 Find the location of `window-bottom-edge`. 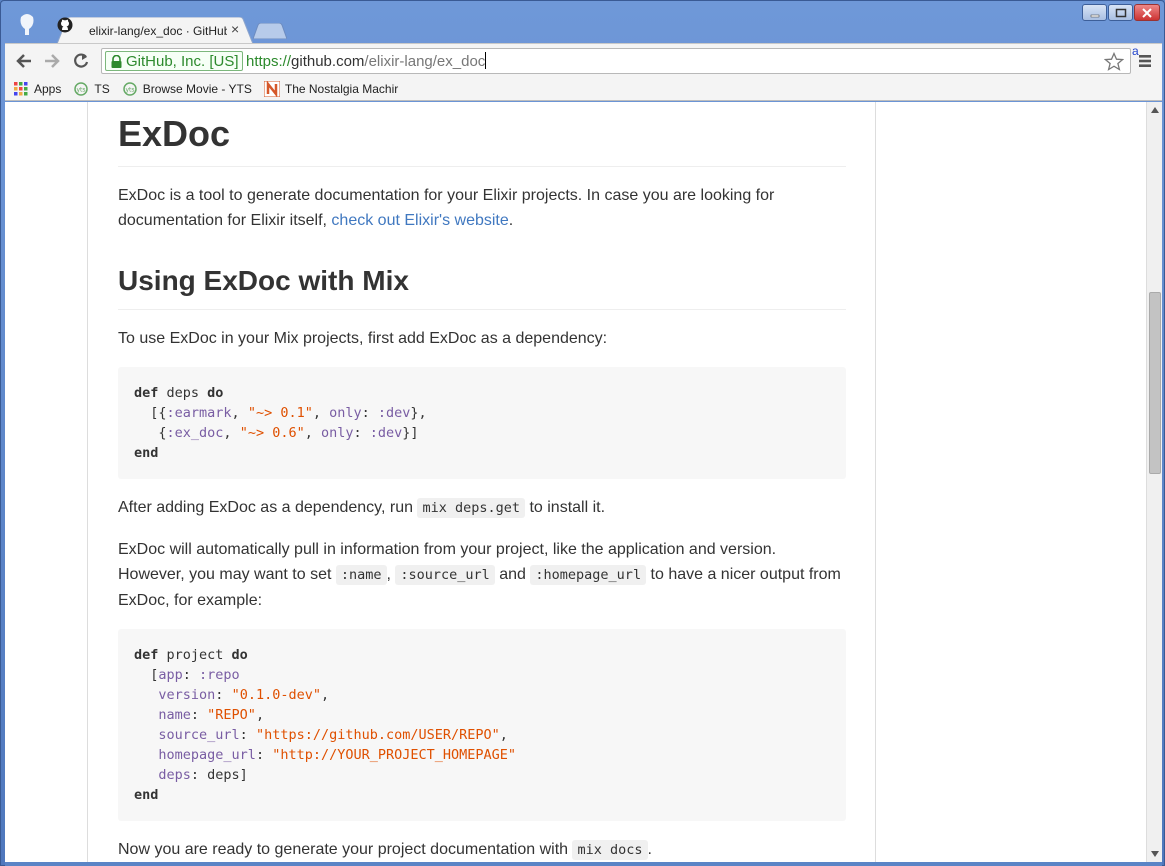

window-bottom-edge is located at coordinates (583, 864).